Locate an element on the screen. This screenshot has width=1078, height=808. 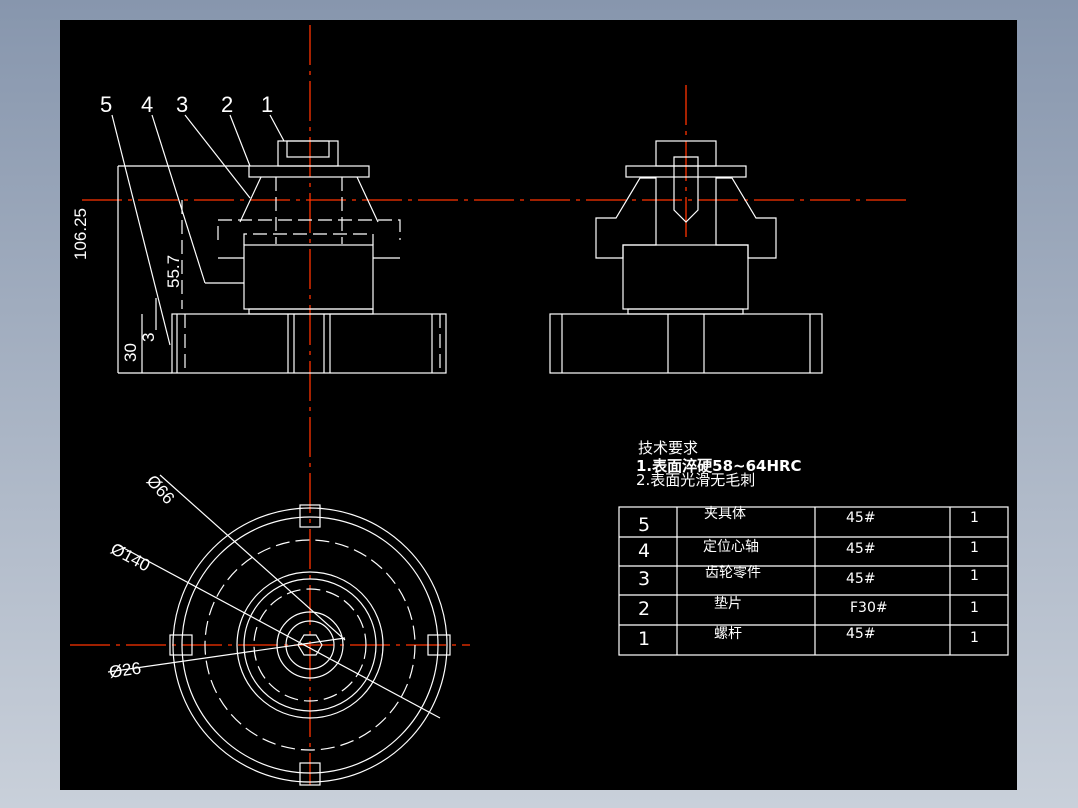
dimension-gear-height: 55.7 is located at coordinates (173, 271).